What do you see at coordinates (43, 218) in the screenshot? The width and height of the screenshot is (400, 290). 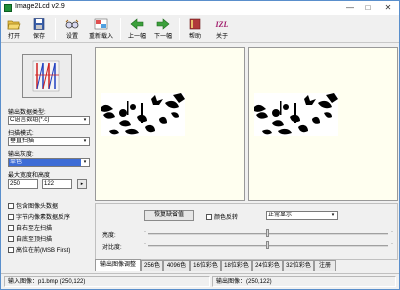 I see `reverse-byte-label: 字节内像素数据反序` at bounding box center [43, 218].